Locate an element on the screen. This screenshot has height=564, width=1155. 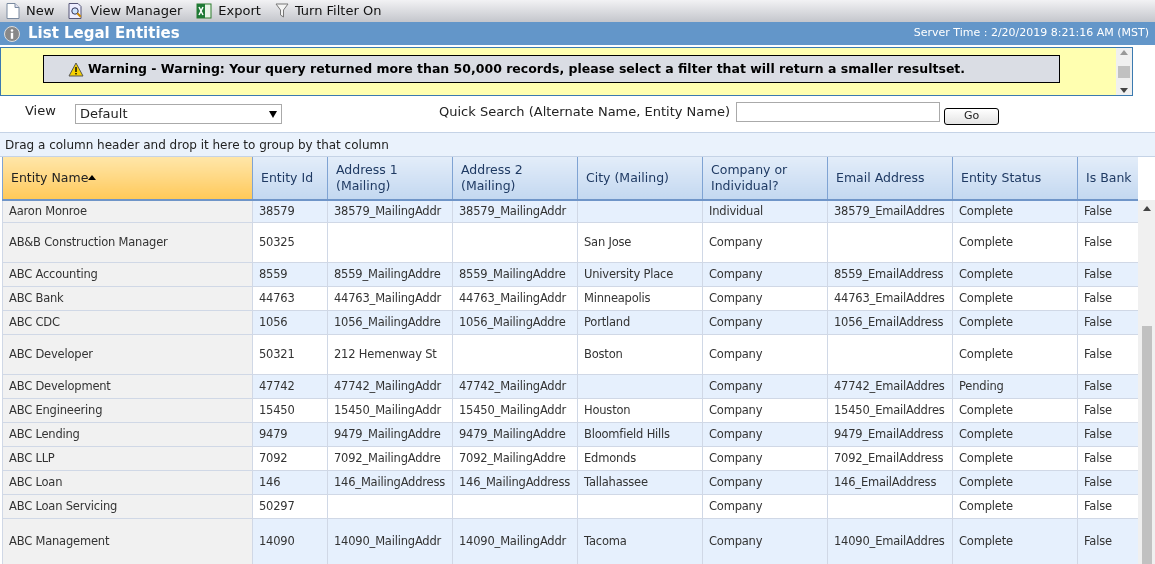
table-cell: Portland is located at coordinates (607, 321).